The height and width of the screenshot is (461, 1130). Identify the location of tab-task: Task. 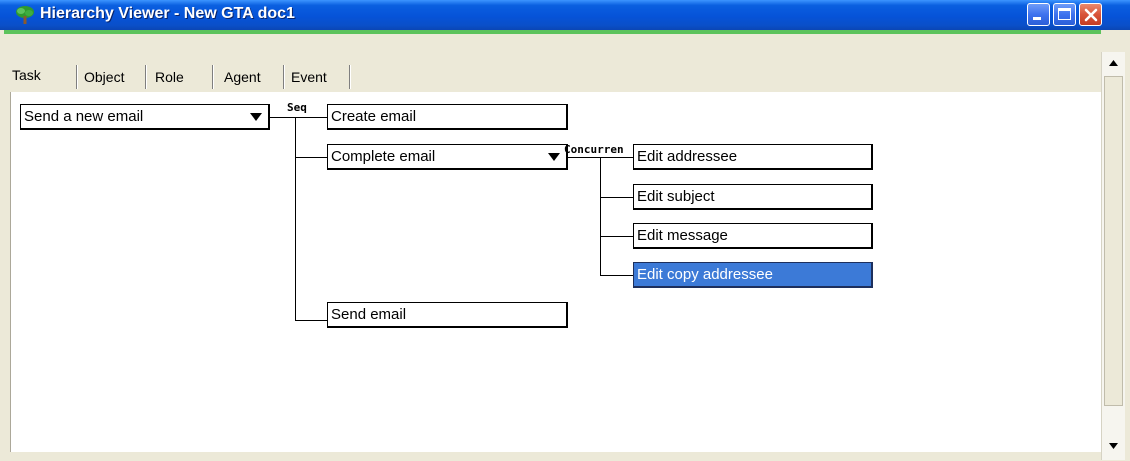
(26, 75).